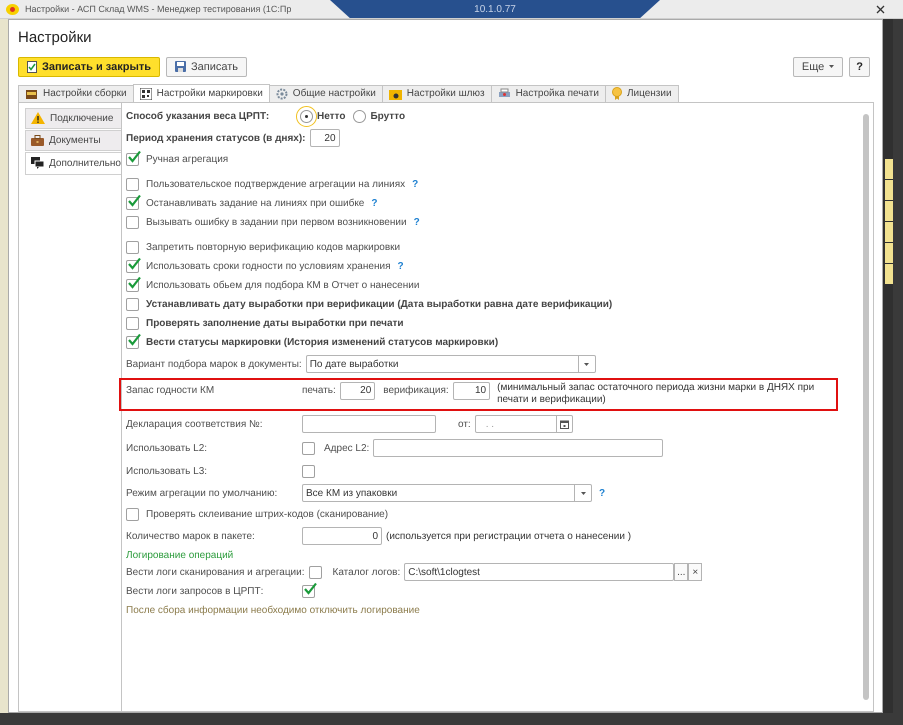 This screenshot has width=903, height=725. What do you see at coordinates (214, 364) in the screenshot?
I see `field-label: Вариант подбора марок в документы:` at bounding box center [214, 364].